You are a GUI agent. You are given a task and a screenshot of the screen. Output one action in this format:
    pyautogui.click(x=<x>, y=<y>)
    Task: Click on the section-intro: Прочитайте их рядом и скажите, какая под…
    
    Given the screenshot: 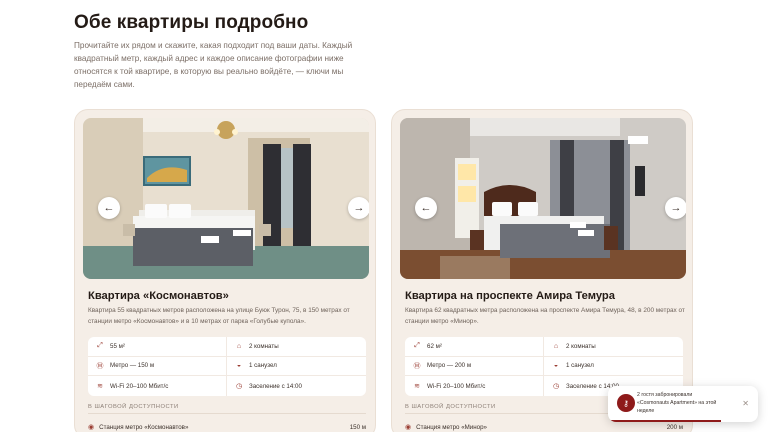 What is the action you would take?
    pyautogui.click(x=213, y=65)
    